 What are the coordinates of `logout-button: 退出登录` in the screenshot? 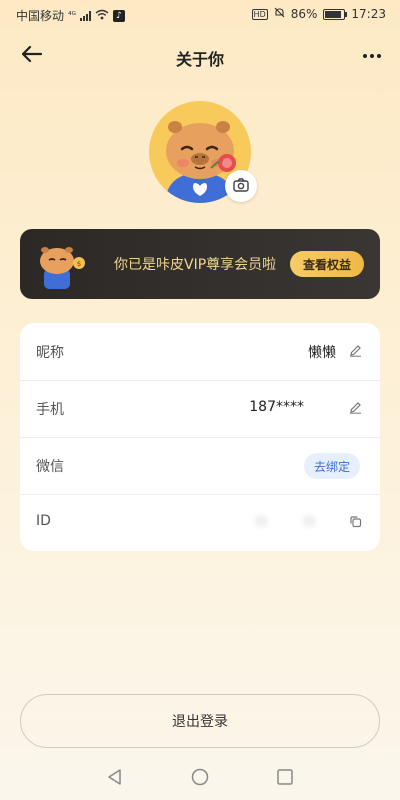 It's located at (200, 721).